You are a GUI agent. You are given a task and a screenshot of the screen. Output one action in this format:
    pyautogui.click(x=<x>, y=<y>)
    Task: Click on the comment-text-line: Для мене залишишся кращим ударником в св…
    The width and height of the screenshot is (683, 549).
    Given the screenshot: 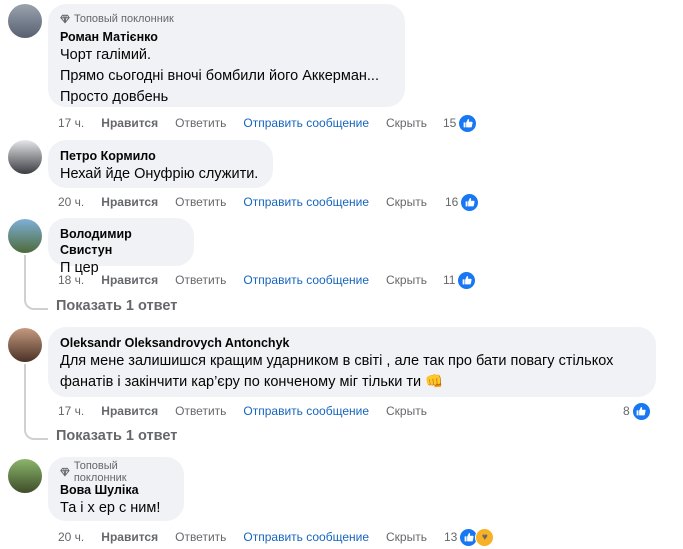 What is the action you would take?
    pyautogui.click(x=337, y=361)
    